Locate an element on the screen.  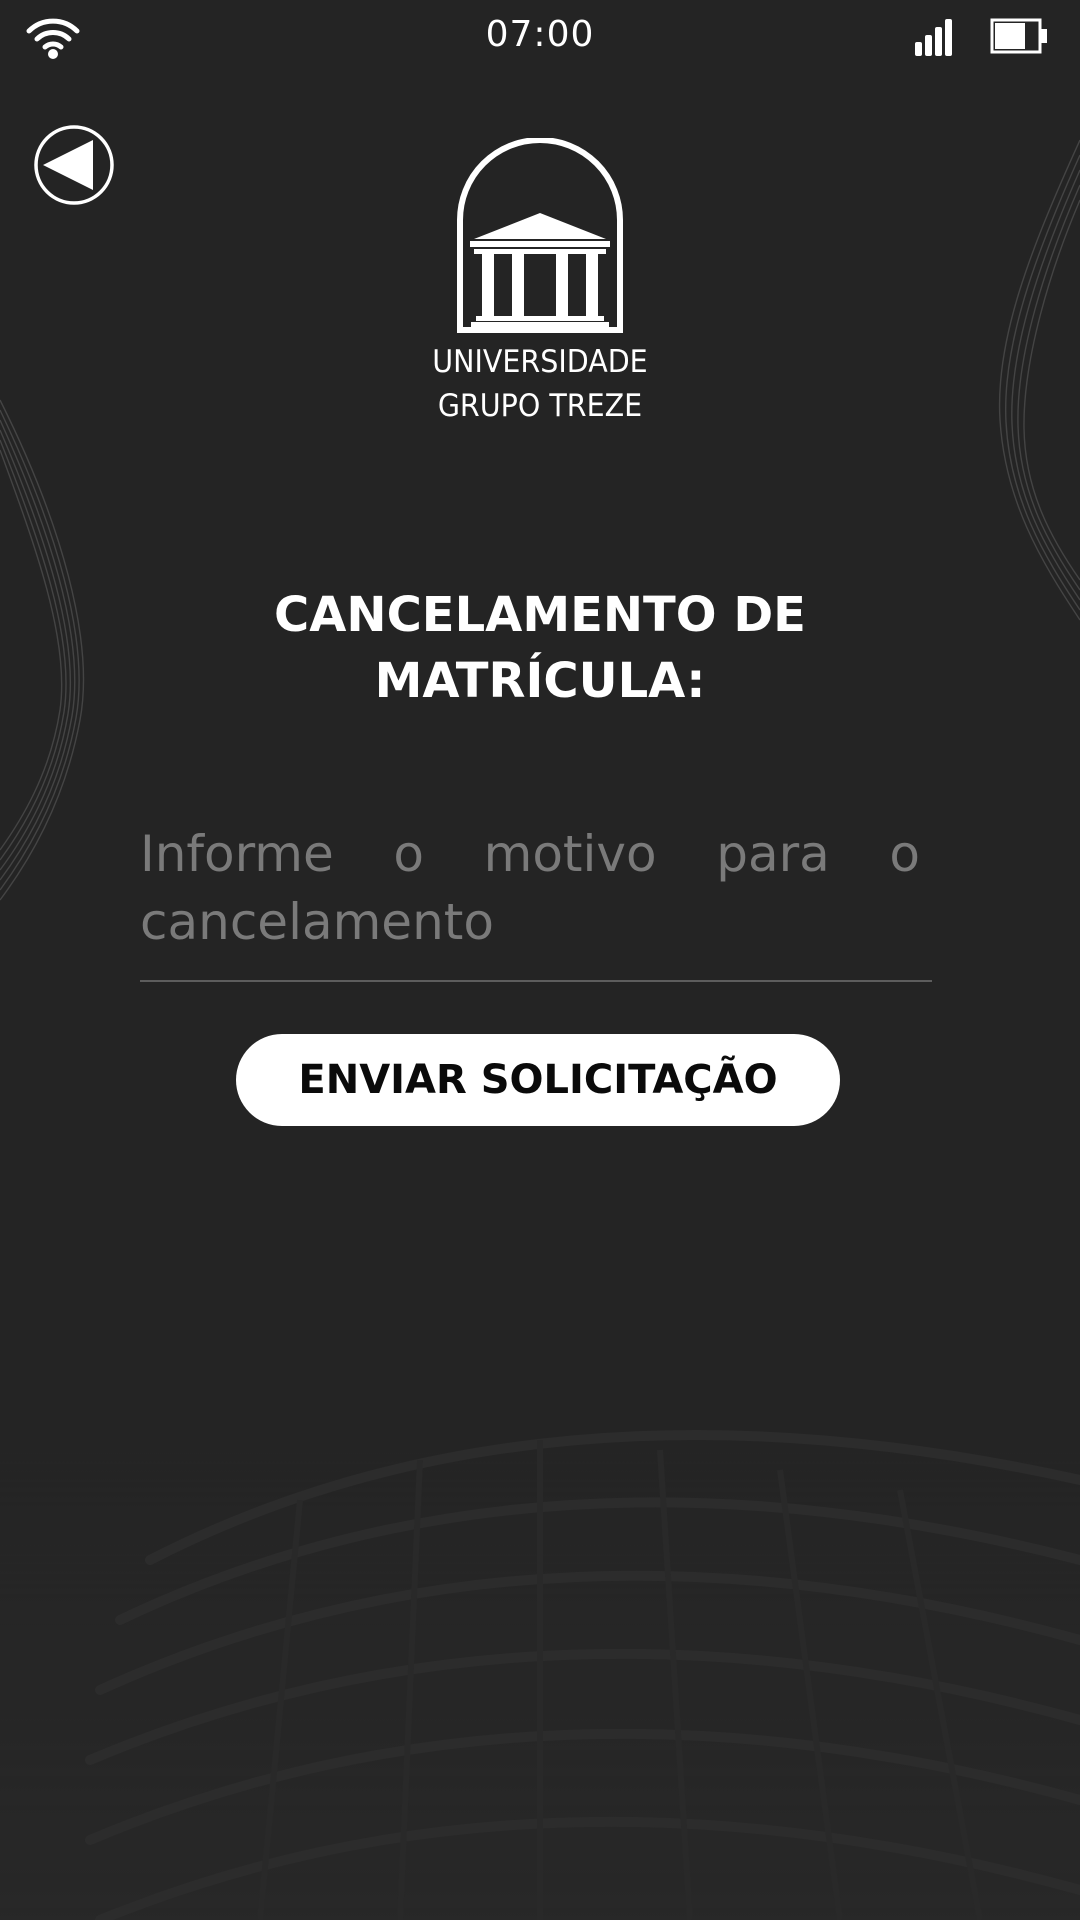
logo-text-group: GRUPO TREZE is located at coordinates (540, 406).